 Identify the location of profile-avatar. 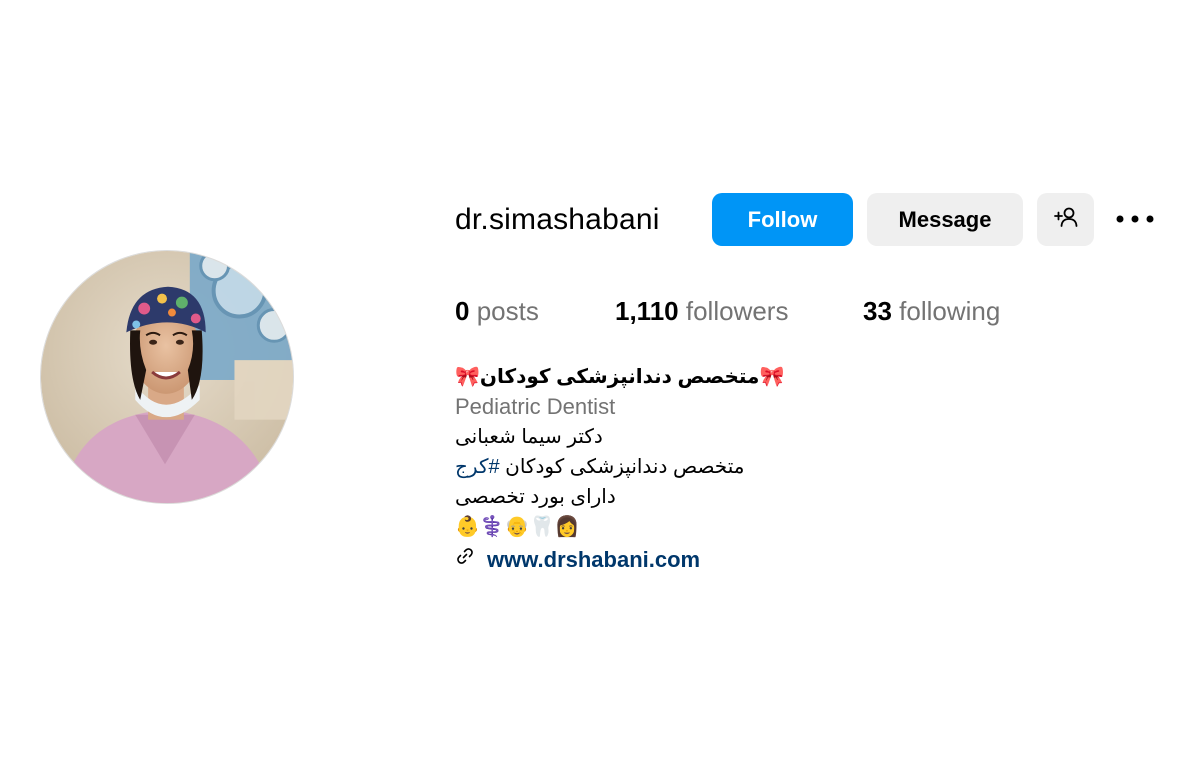
(167, 377).